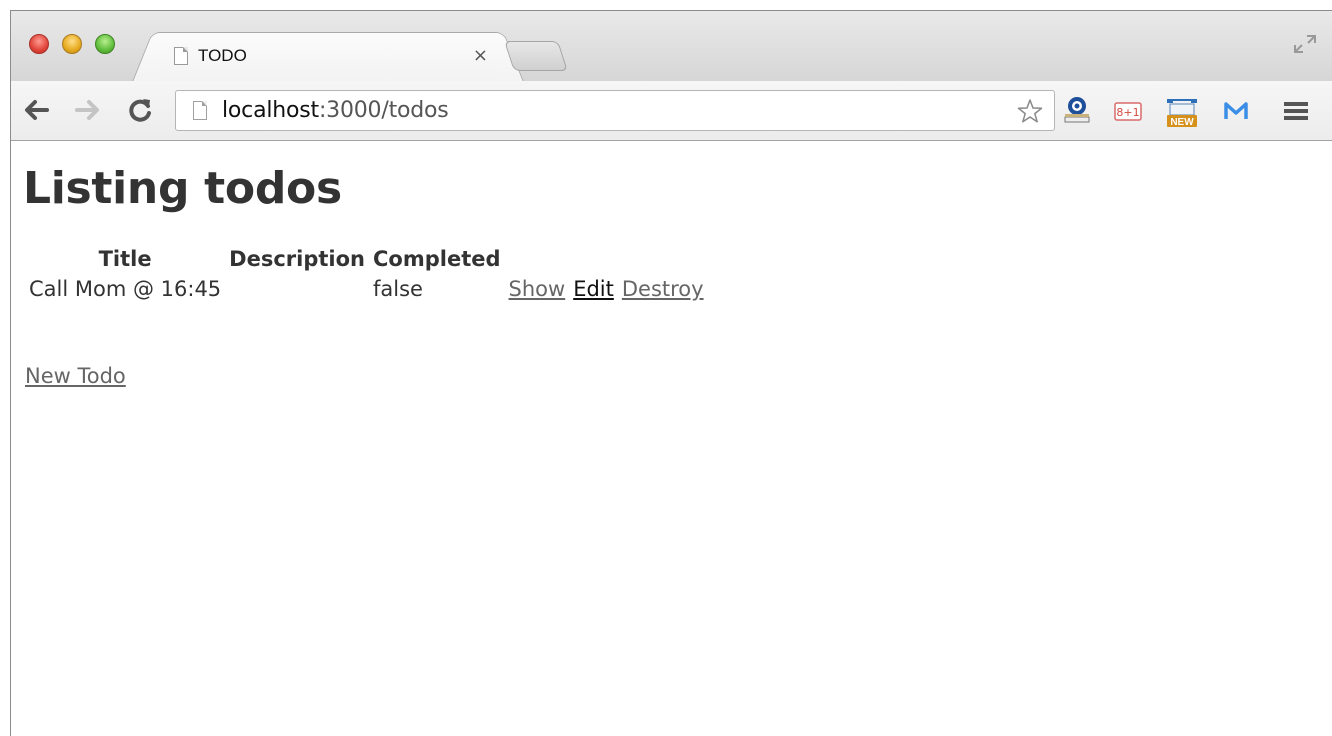 The width and height of the screenshot is (1332, 736). What do you see at coordinates (398, 289) in the screenshot?
I see `todo-completed: false` at bounding box center [398, 289].